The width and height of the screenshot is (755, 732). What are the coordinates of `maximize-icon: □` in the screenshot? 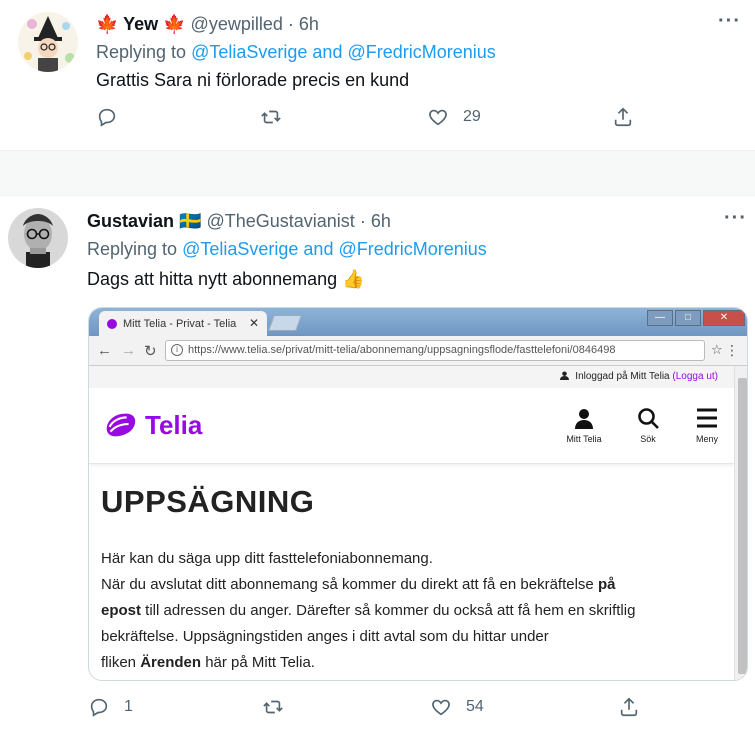 It's located at (688, 318).